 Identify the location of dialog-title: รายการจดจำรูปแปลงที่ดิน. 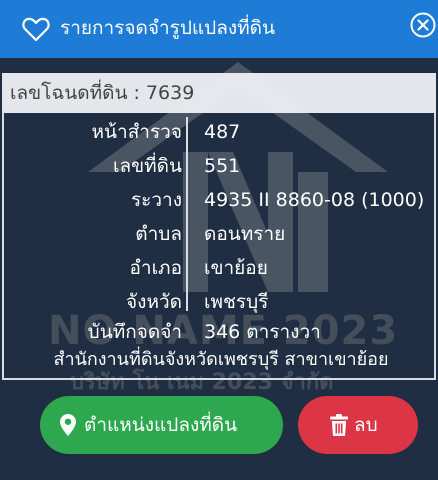
(168, 28).